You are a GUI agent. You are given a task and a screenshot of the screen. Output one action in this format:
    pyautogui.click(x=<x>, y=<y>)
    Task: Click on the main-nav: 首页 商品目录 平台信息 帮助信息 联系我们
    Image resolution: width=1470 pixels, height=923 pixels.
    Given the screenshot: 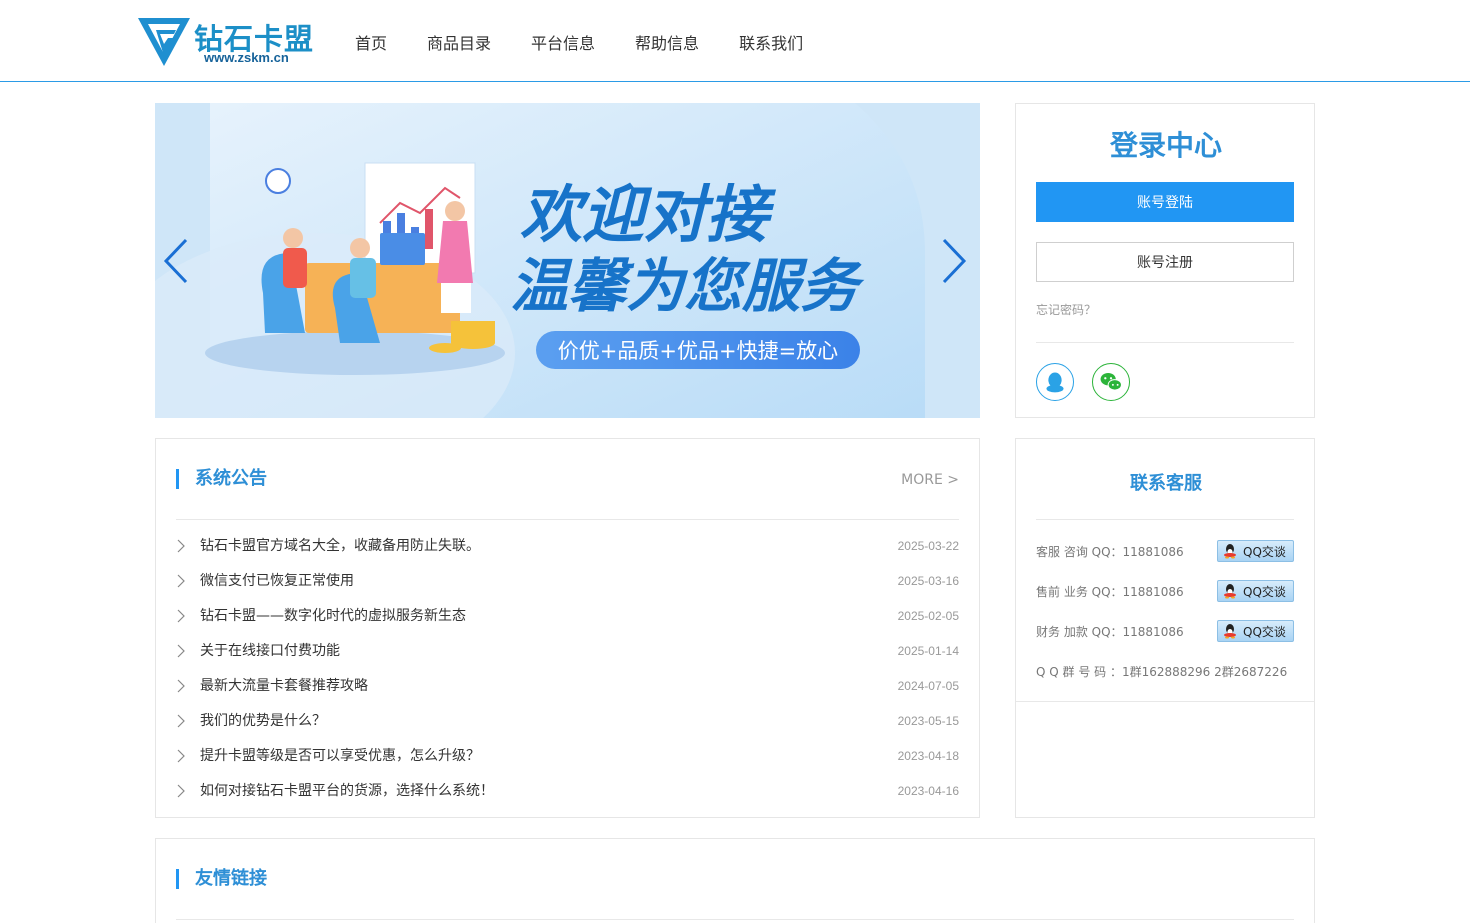 What is the action you would take?
    pyautogui.click(x=579, y=42)
    